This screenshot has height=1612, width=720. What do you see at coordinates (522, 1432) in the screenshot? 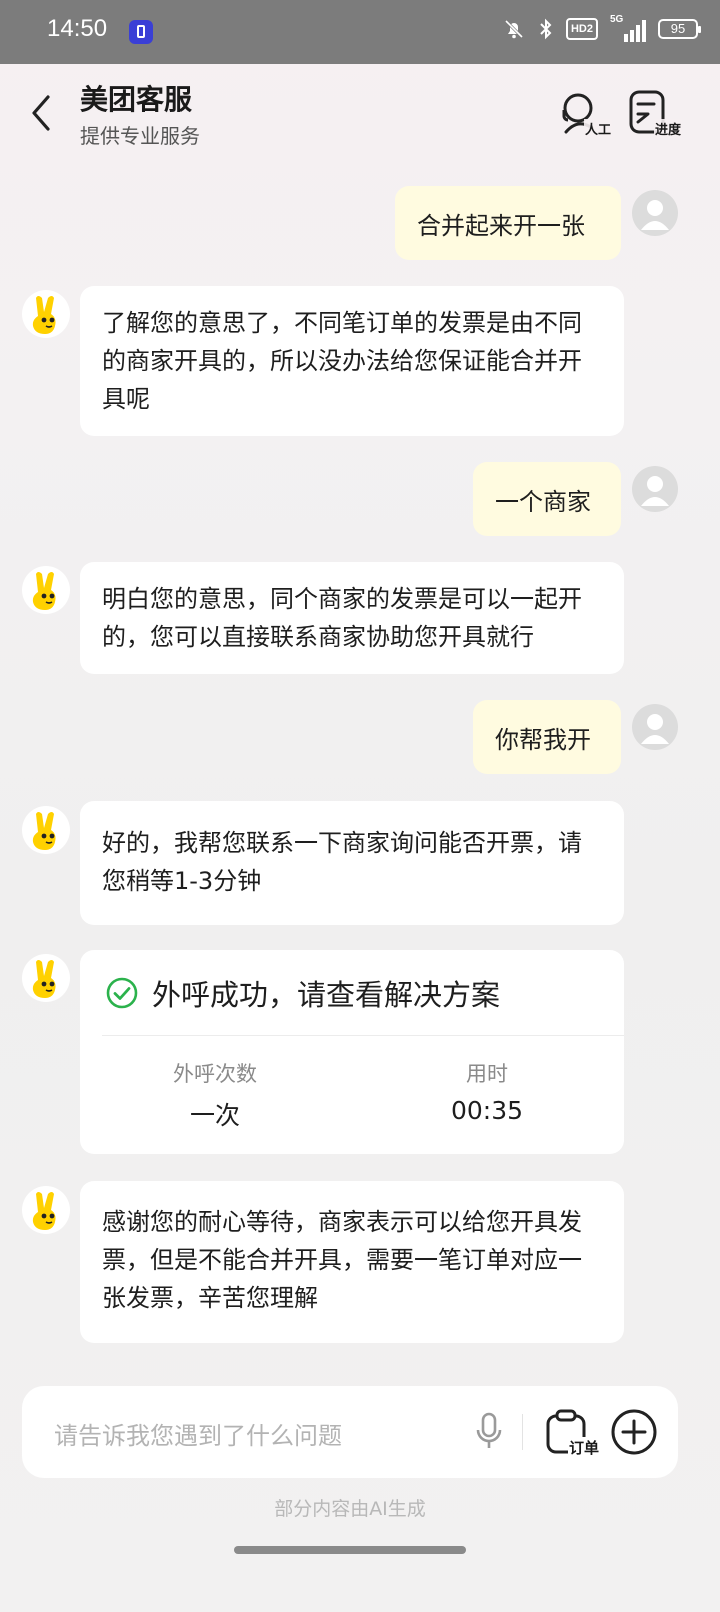
I see `input-divider` at bounding box center [522, 1432].